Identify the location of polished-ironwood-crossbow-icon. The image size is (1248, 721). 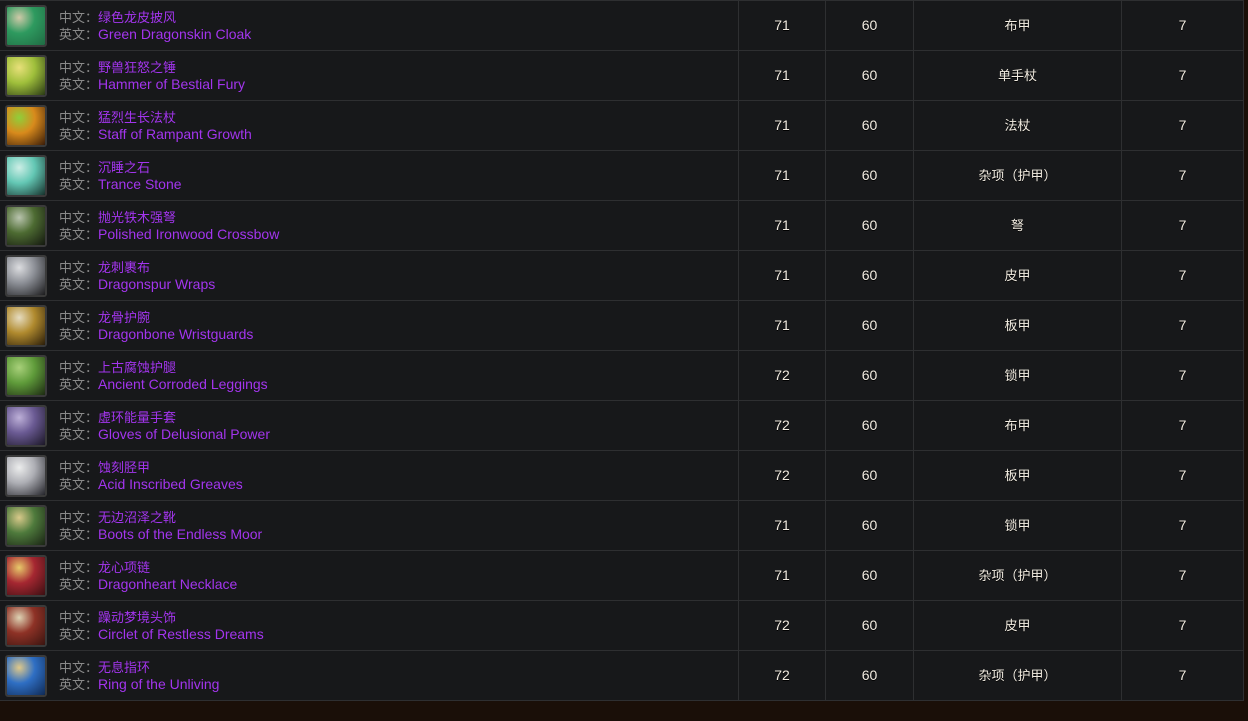
(26, 225).